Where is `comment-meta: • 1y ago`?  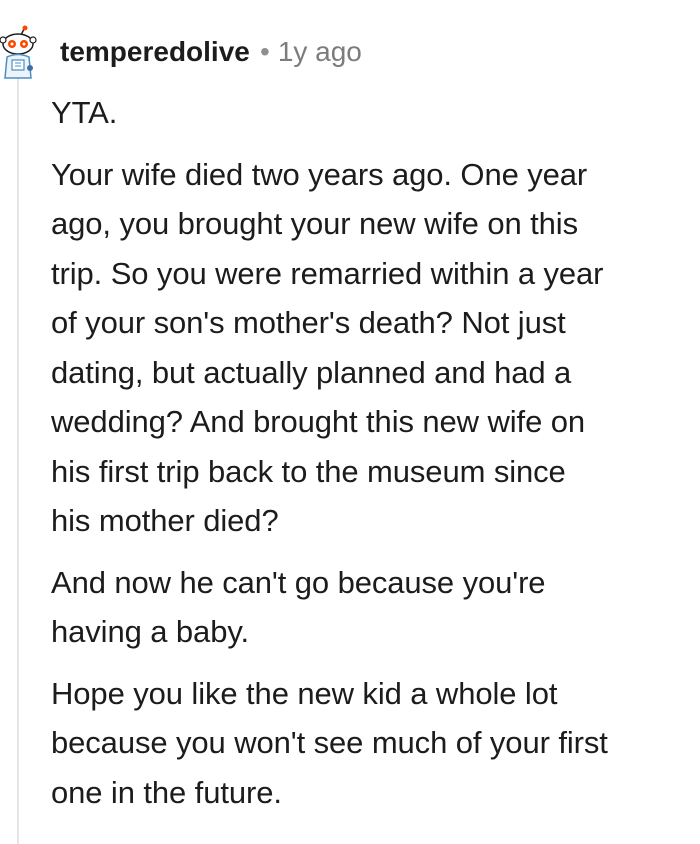
comment-meta: • 1y ago is located at coordinates (311, 52).